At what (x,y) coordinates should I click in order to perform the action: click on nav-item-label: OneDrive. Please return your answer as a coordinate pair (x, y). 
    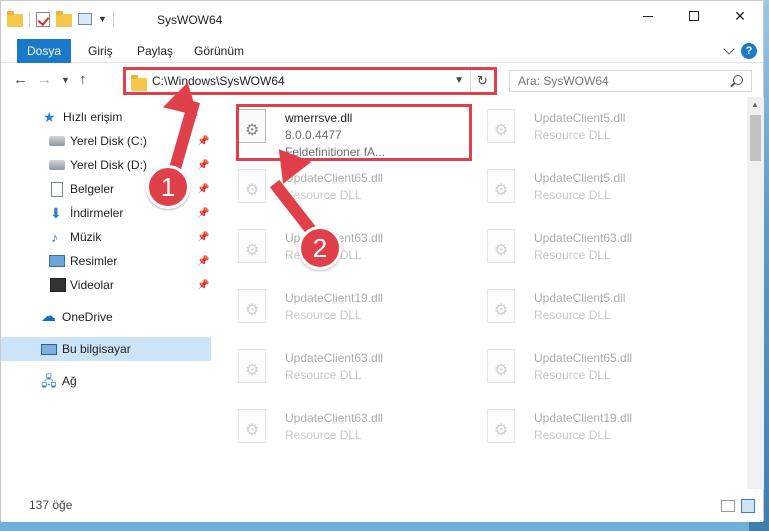
    Looking at the image, I should click on (87, 317).